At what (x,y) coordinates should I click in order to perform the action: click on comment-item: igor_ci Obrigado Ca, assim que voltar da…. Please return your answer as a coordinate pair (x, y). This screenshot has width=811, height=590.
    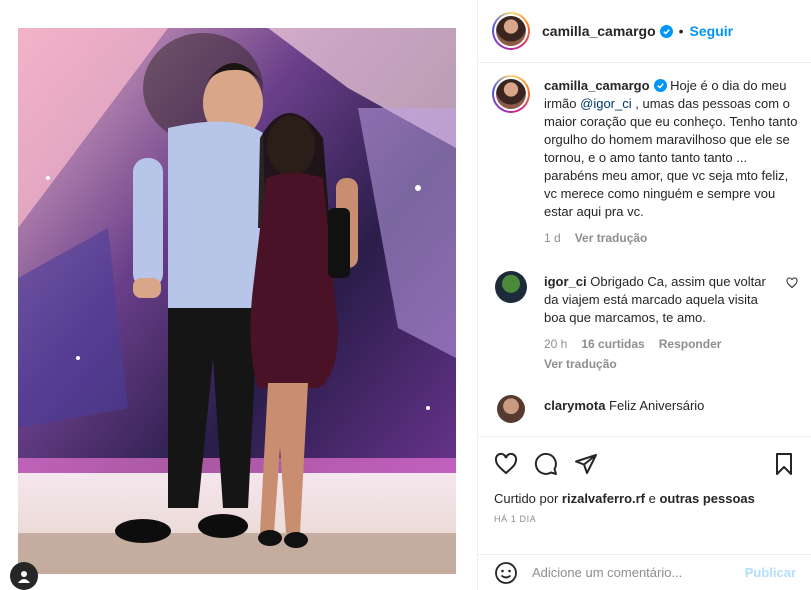
    Looking at the image, I should click on (645, 322).